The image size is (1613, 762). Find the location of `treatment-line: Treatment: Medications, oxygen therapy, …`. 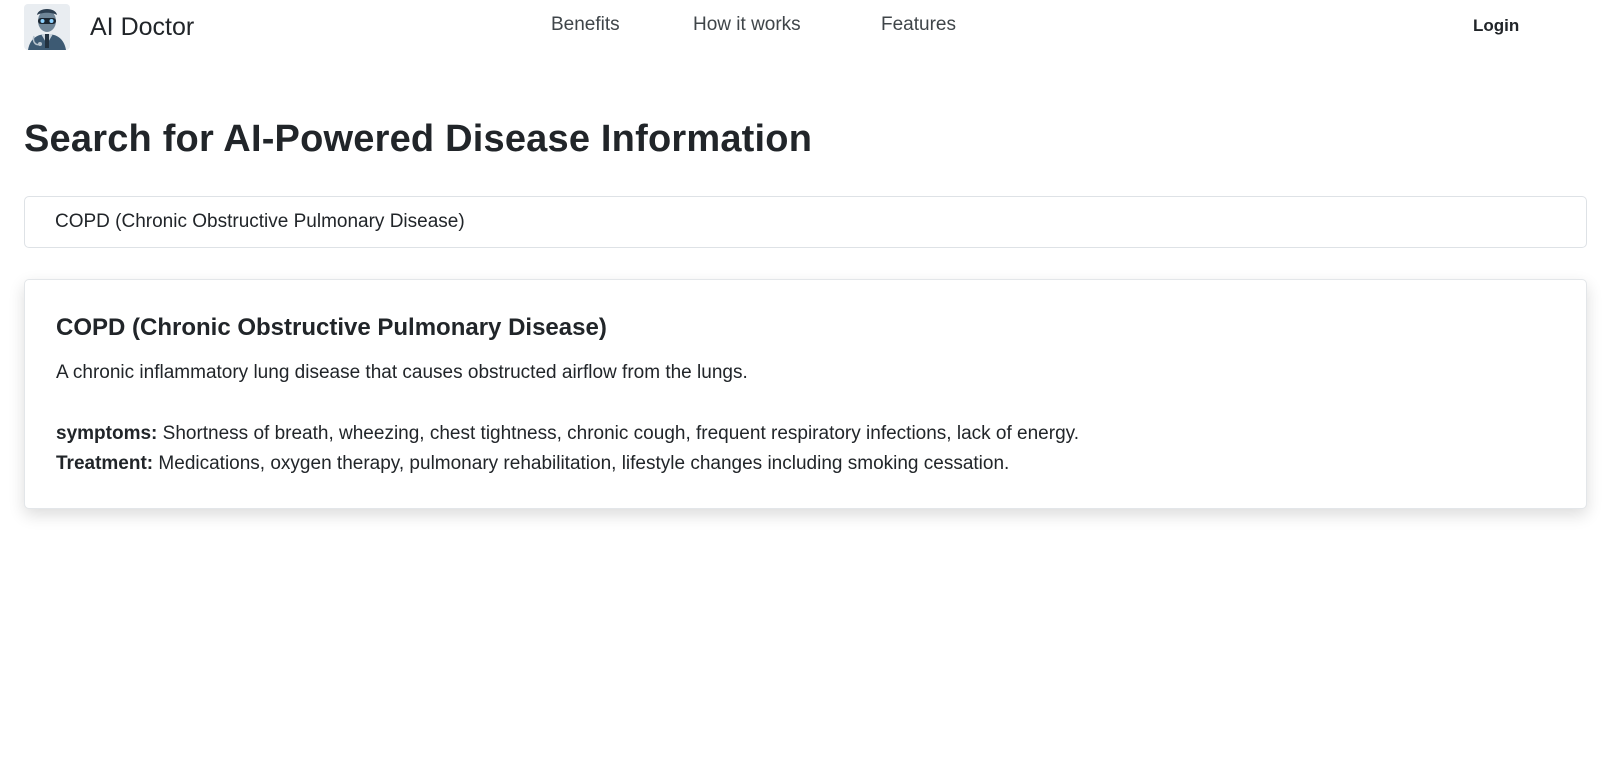

treatment-line: Treatment: Medications, oxygen therapy, … is located at coordinates (532, 464).